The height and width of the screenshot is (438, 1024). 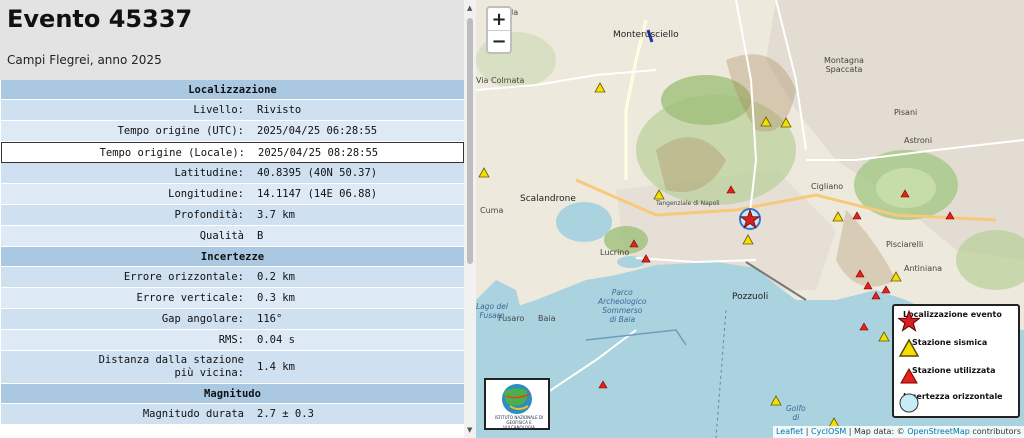 What do you see at coordinates (126, 110) in the screenshot?
I see `field-label: Livello:` at bounding box center [126, 110].